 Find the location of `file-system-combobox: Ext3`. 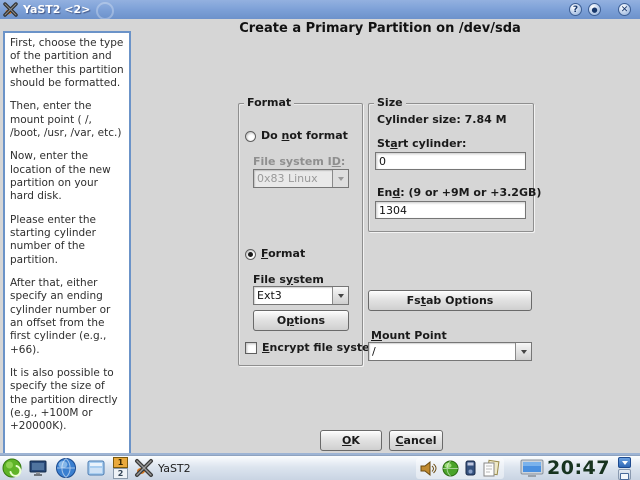

file-system-combobox: Ext3 is located at coordinates (301, 295).